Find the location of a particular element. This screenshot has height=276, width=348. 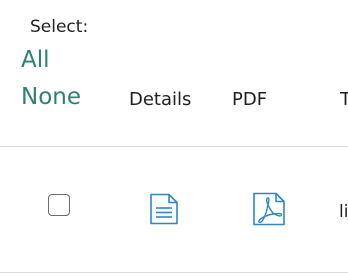

row-select-checkbox is located at coordinates (59, 205).